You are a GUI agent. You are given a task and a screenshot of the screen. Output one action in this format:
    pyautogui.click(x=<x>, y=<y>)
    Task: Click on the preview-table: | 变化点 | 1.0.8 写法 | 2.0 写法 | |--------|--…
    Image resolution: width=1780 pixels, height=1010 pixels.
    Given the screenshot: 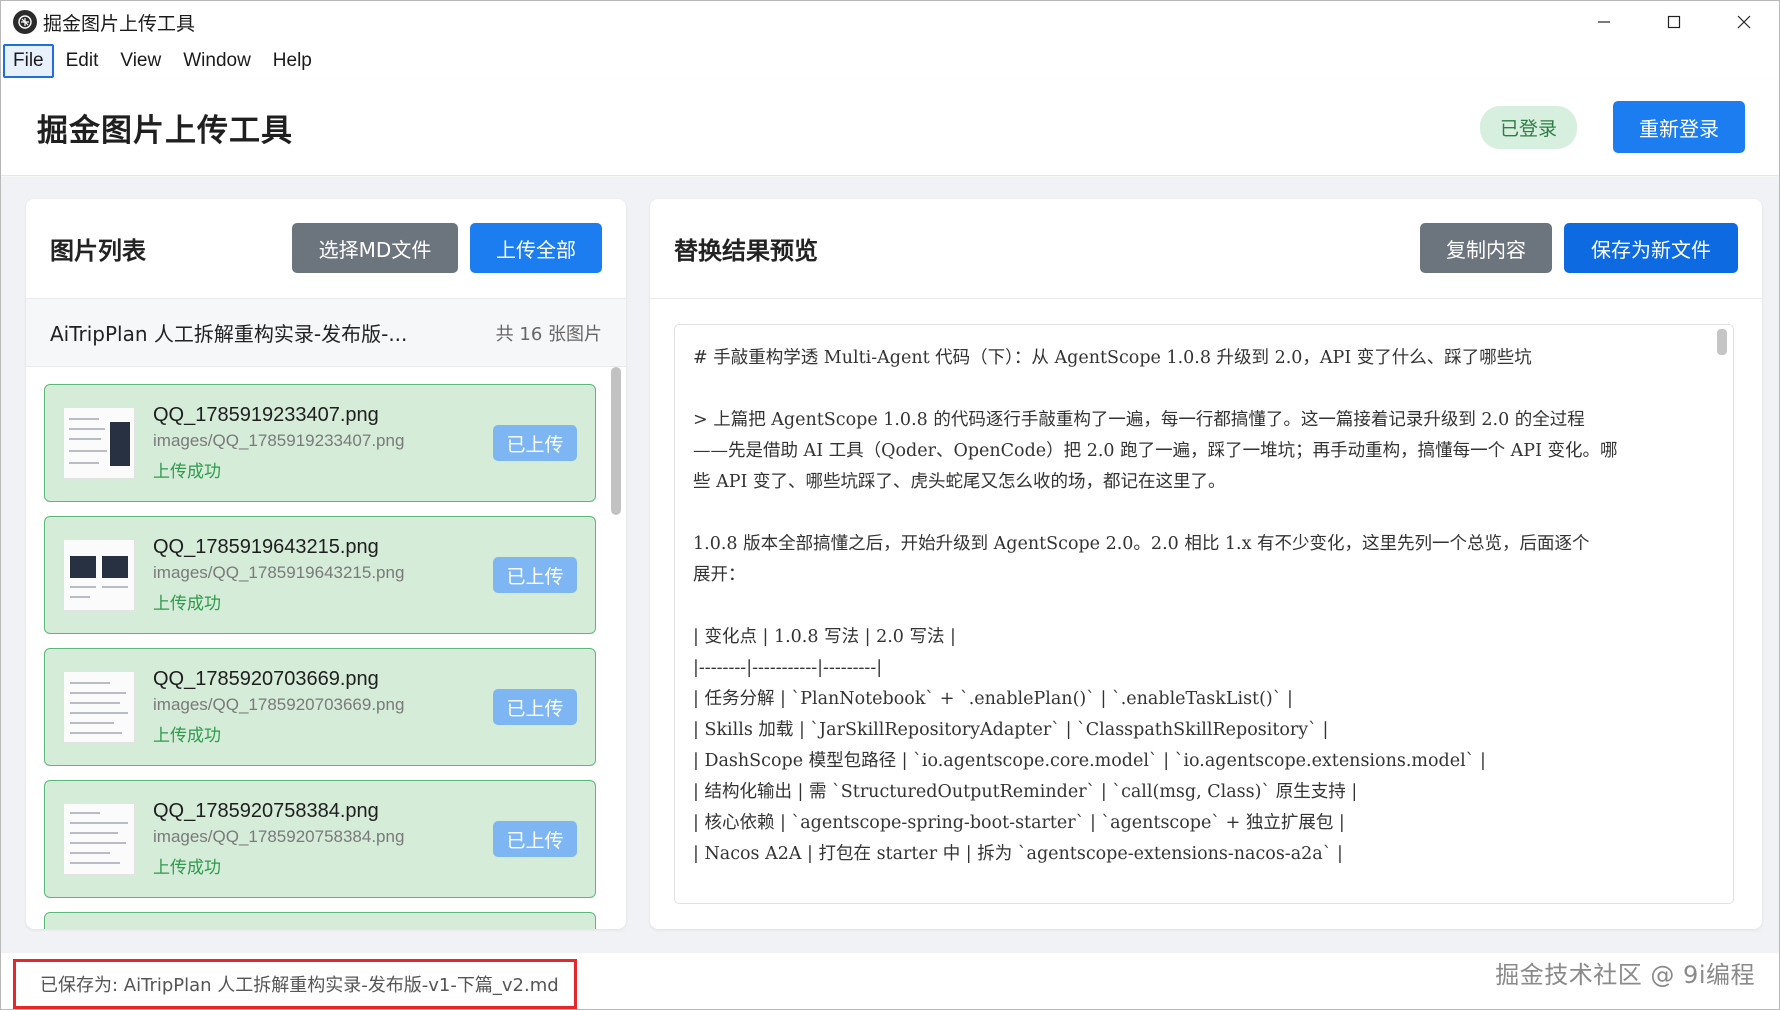 What is the action you would take?
    pyautogui.click(x=1203, y=746)
    